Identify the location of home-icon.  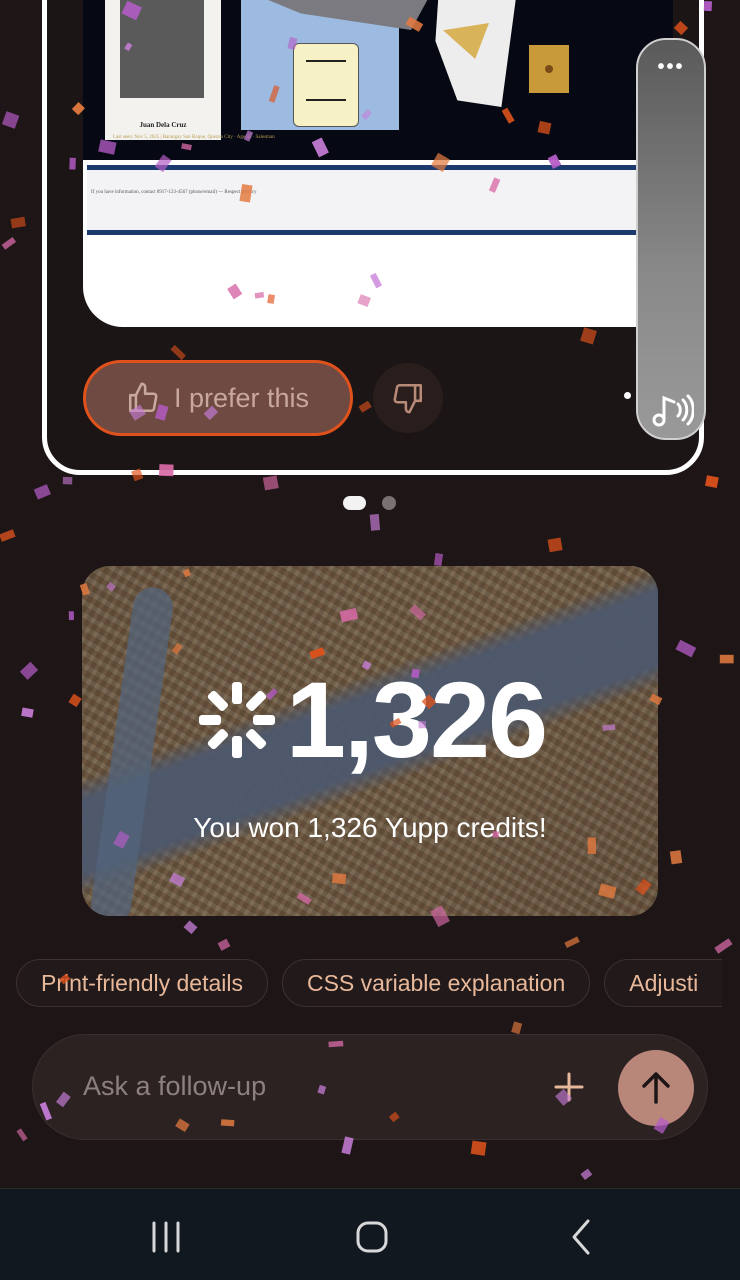
(372, 1237).